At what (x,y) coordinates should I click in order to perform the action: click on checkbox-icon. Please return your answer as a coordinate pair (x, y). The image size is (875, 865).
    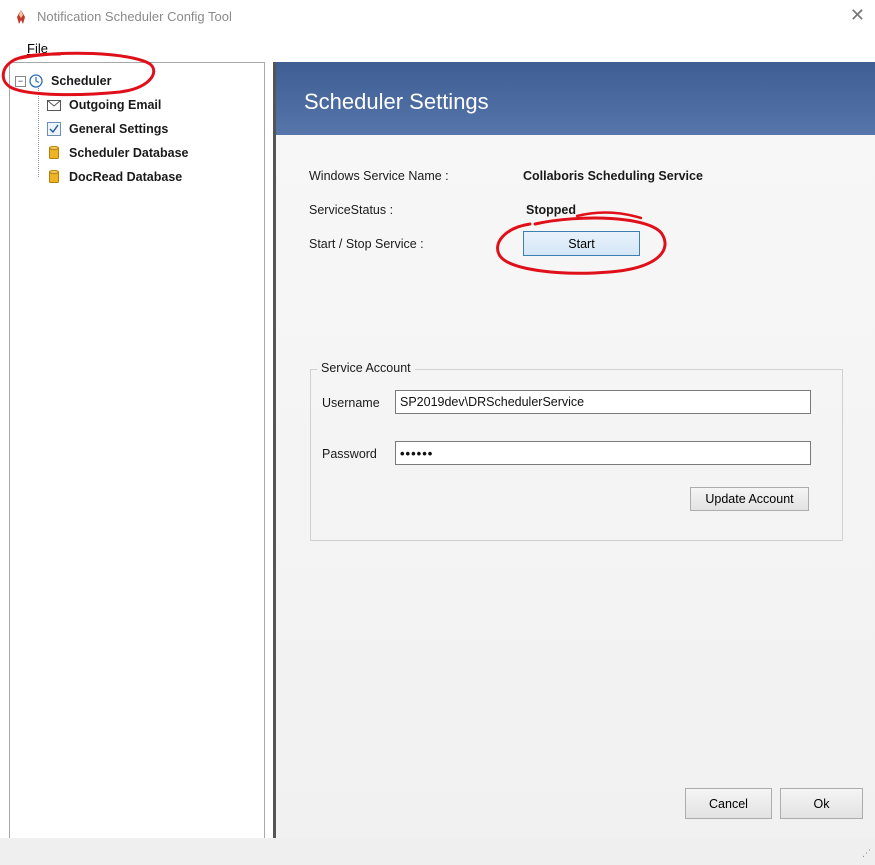
    Looking at the image, I should click on (54, 129).